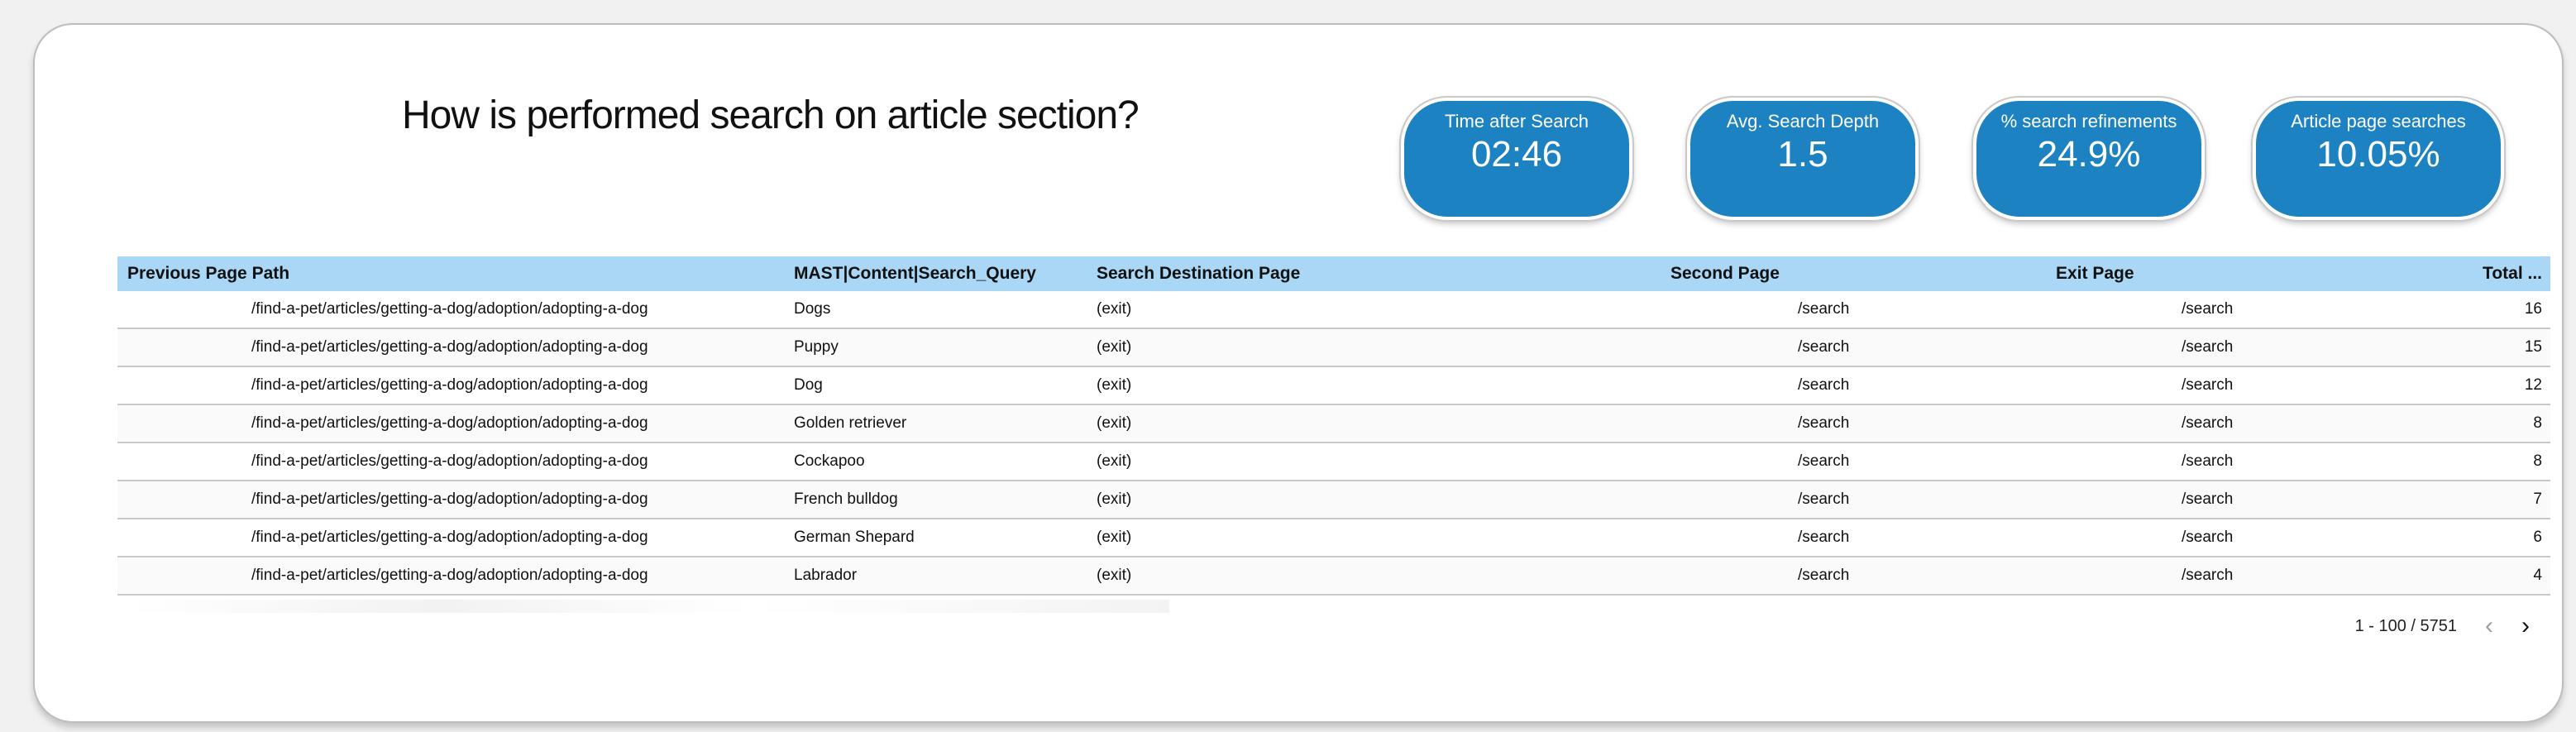  Describe the element at coordinates (2088, 121) in the screenshot. I see `kpi-label: % search refinements` at that location.